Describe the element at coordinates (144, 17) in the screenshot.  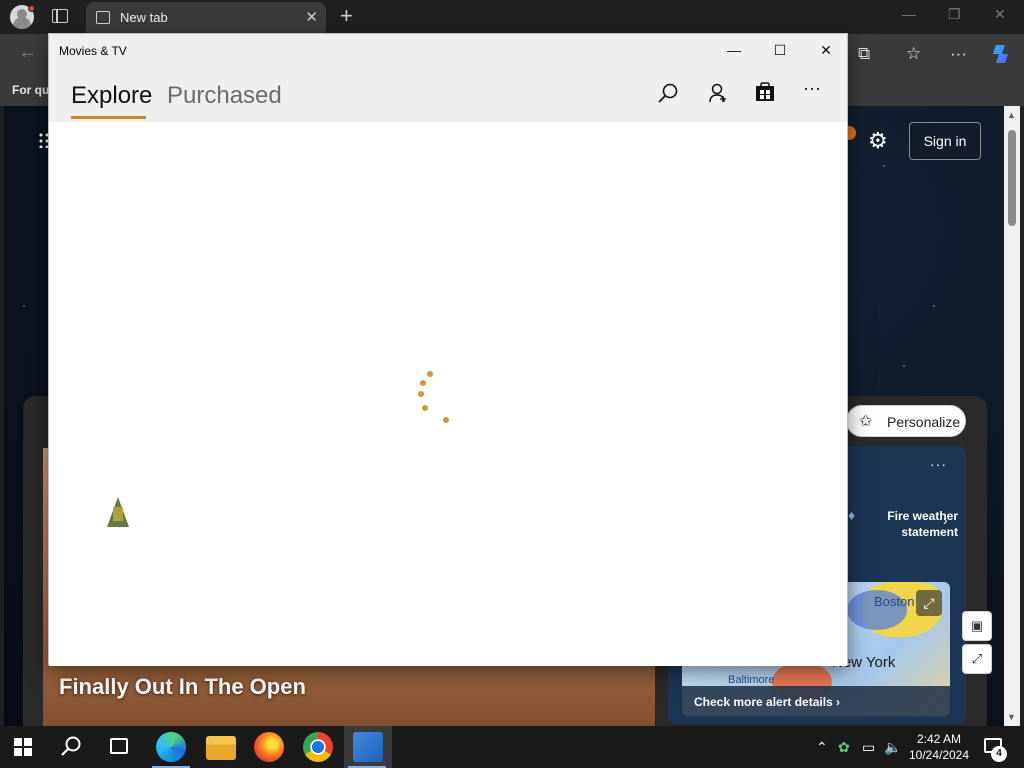
I see `tab-title: New tab` at that location.